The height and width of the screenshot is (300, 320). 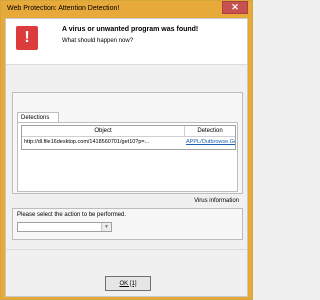 What do you see at coordinates (64, 227) in the screenshot?
I see `action-select: ▼` at bounding box center [64, 227].